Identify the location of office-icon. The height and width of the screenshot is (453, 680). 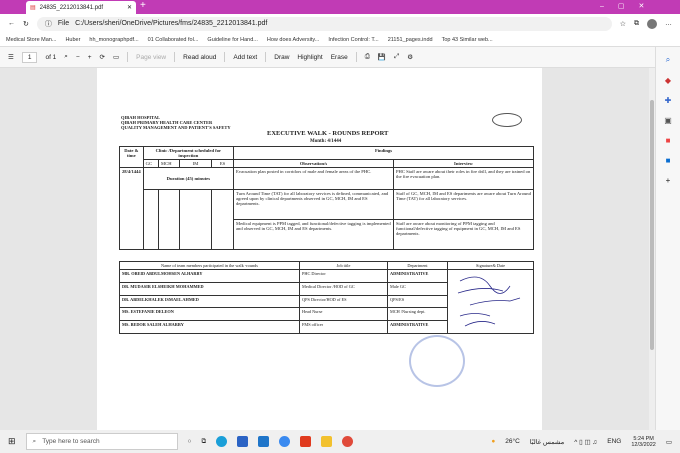
(306, 441).